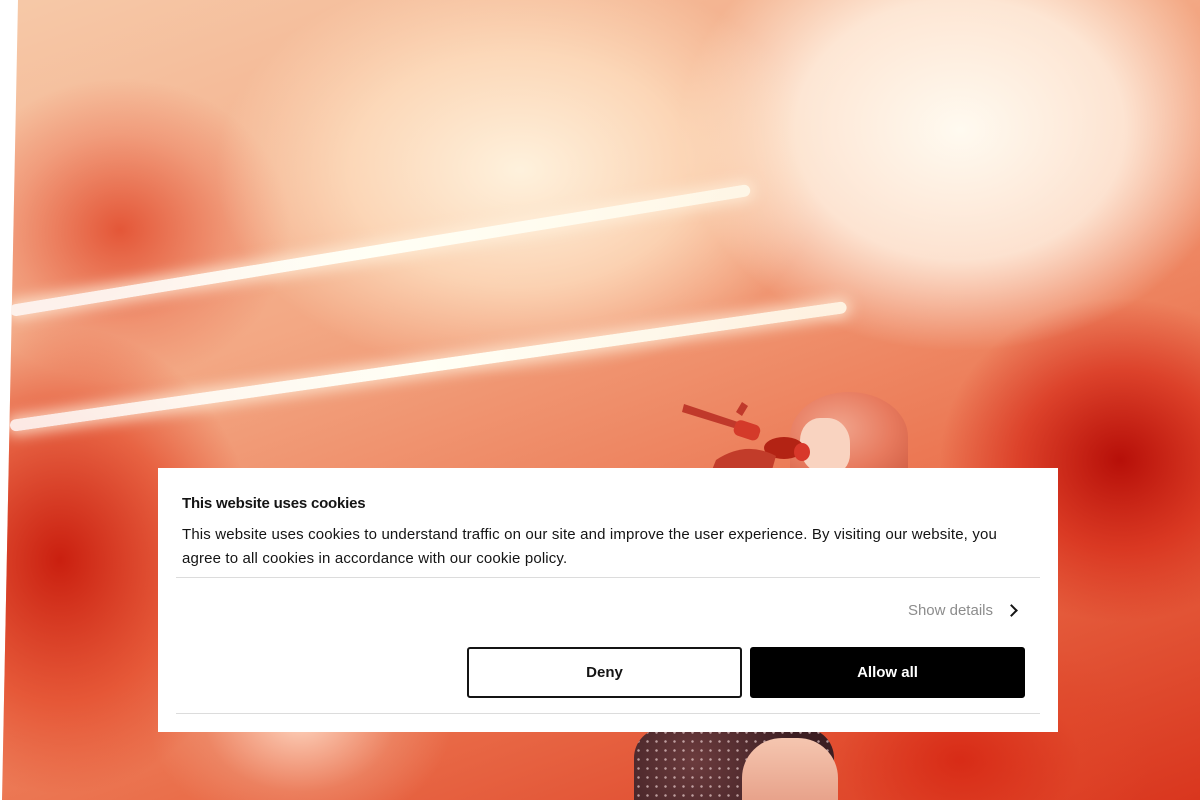 This screenshot has height=800, width=1200. I want to click on cookie-banner-title: This website uses cookies, so click(274, 503).